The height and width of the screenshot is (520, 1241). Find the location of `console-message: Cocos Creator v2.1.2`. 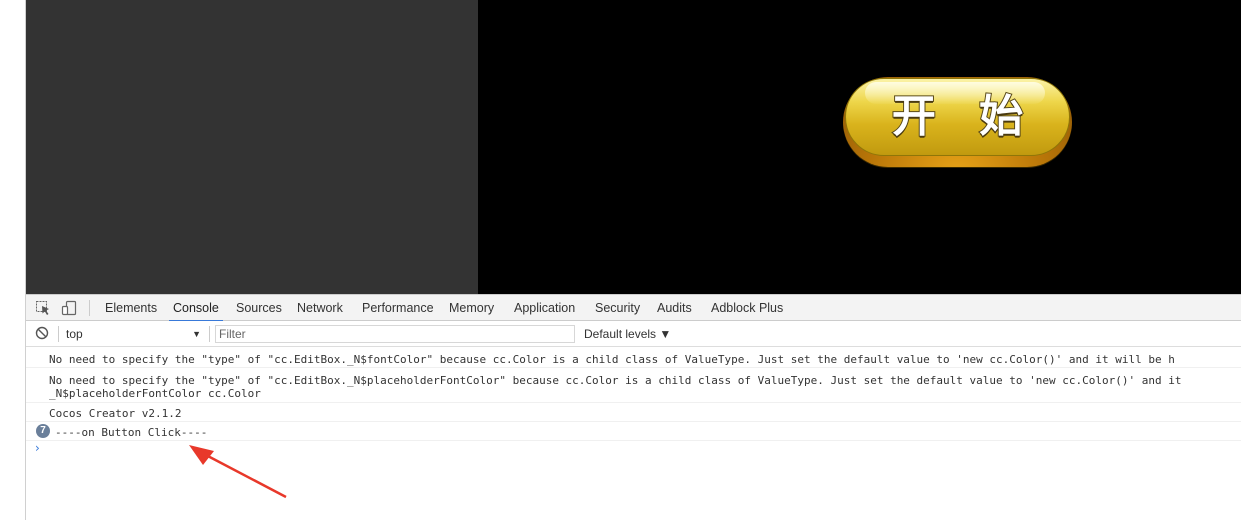

console-message: Cocos Creator v2.1.2 is located at coordinates (633, 412).